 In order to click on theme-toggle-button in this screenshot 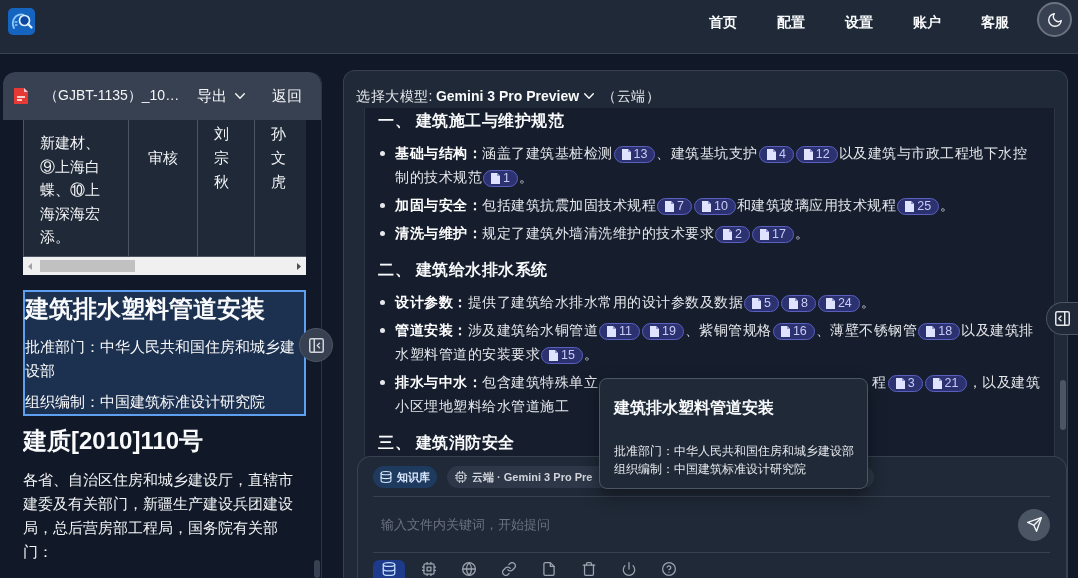, I will do `click(1054, 19)`.